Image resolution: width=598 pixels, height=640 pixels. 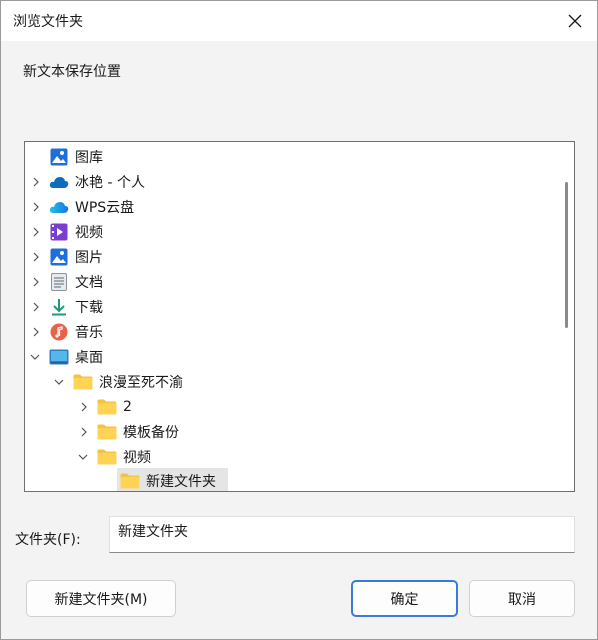 I want to click on tree-item-folder: 2, so click(x=292, y=406).